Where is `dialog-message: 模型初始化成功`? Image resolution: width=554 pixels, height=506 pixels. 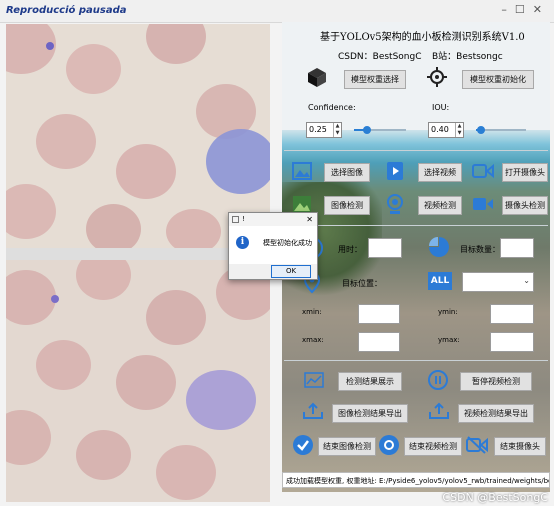 dialog-message: 模型初始化成功 is located at coordinates (287, 243).